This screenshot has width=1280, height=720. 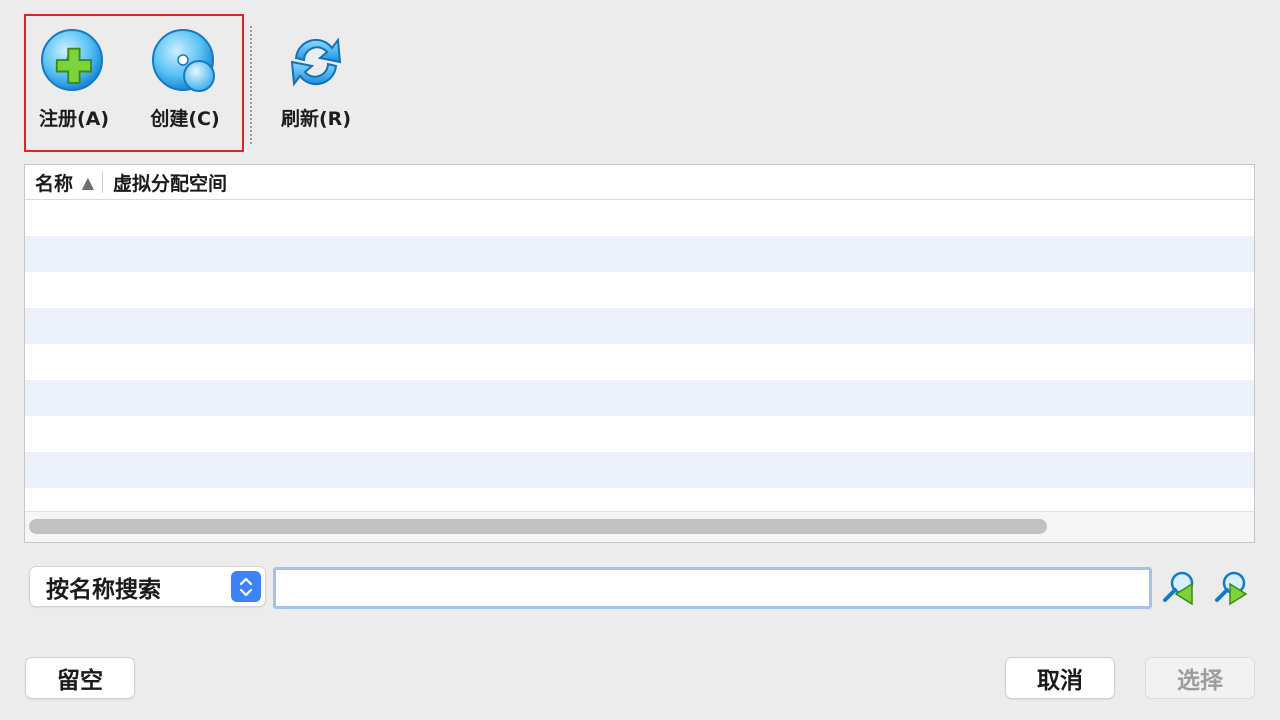 I want to click on disk-create-icon, so click(x=183, y=60).